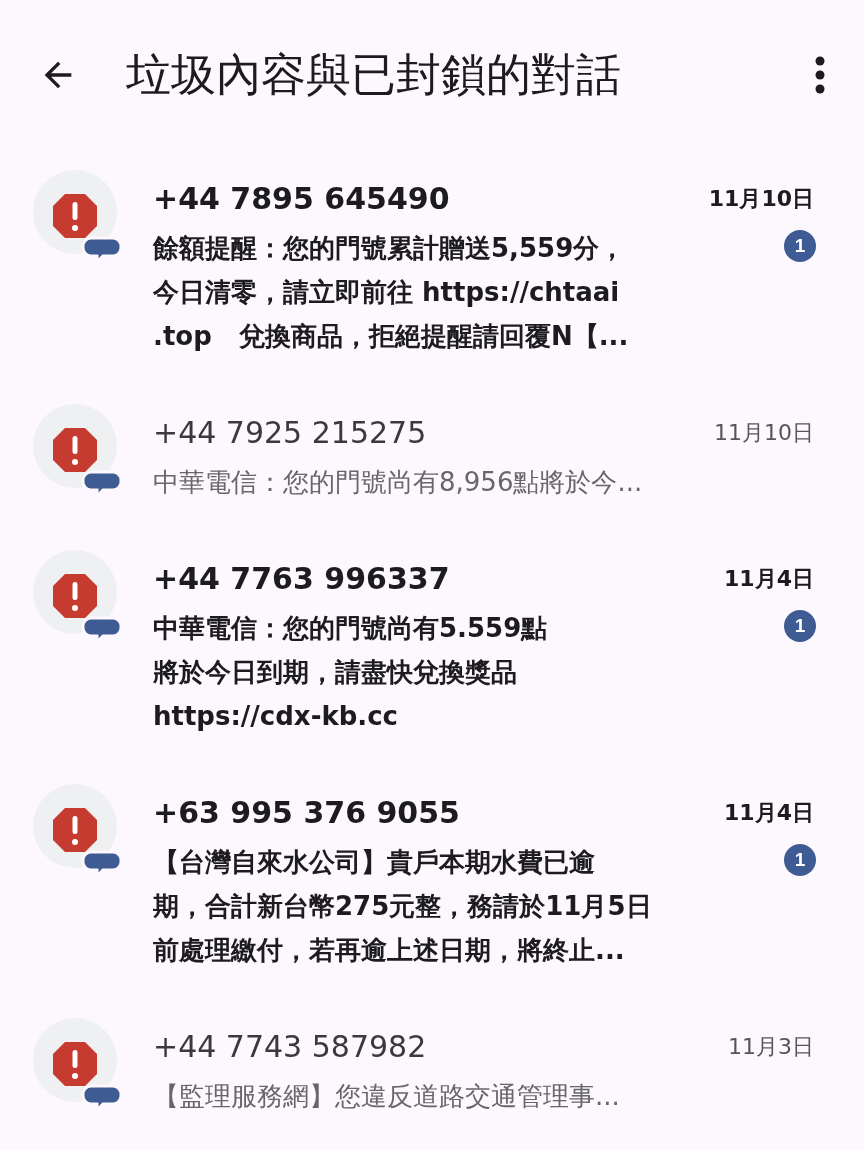 Image resolution: width=864 pixels, height=1150 pixels. Describe the element at coordinates (350, 672) in the screenshot. I see `message-preview: 中華電信：您的門號尚有5.559點 將於今日到期，請盡快兌換獎品 https://cdx-kb.cc` at that location.